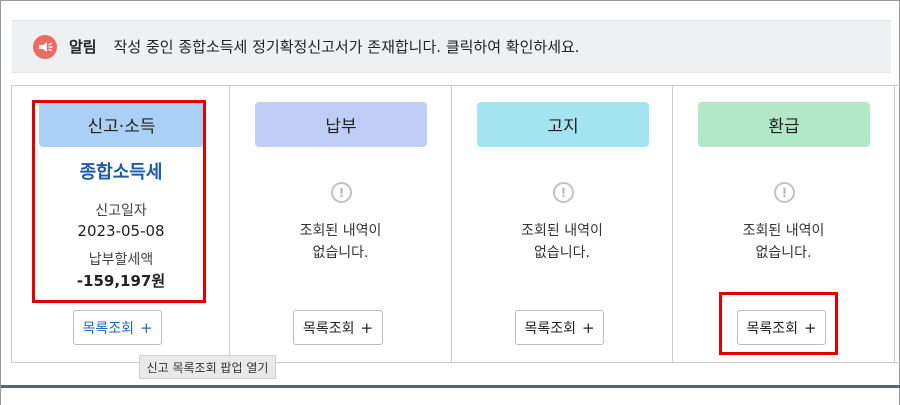 The width and height of the screenshot is (900, 405). What do you see at coordinates (45, 46) in the screenshot?
I see `megaphone-icon` at bounding box center [45, 46].